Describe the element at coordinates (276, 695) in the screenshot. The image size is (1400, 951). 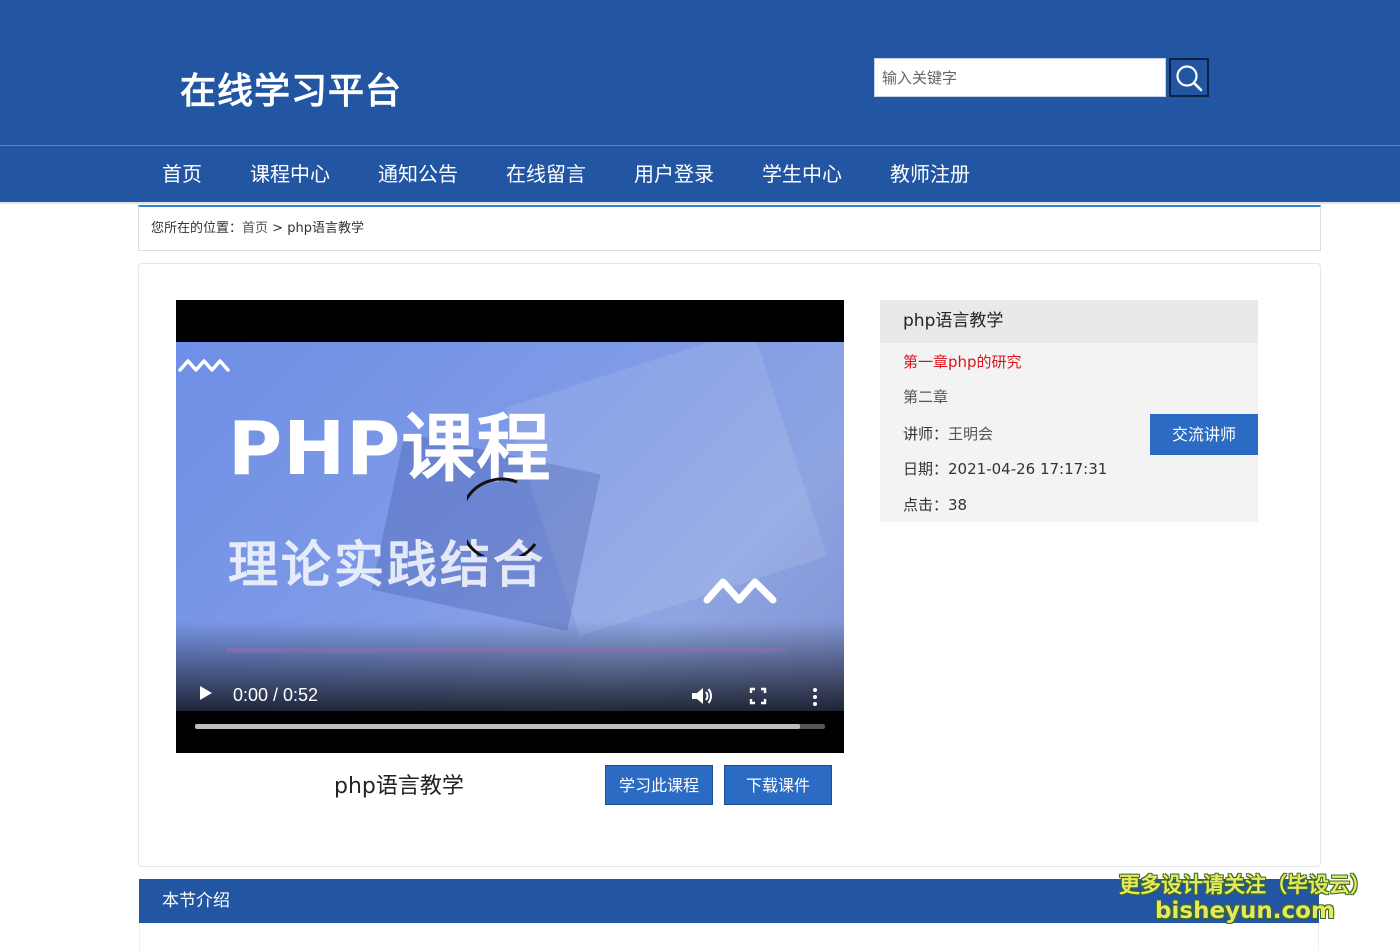
I see `video-time: 0:00 / 0:52` at that location.